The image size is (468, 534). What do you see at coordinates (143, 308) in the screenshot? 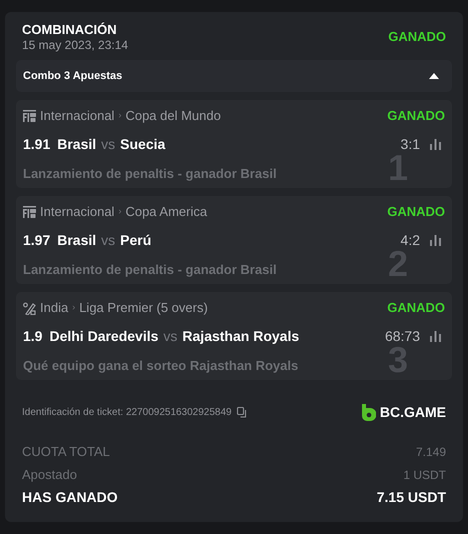
I see `league-label: Liga Premier (5 overs)` at bounding box center [143, 308].